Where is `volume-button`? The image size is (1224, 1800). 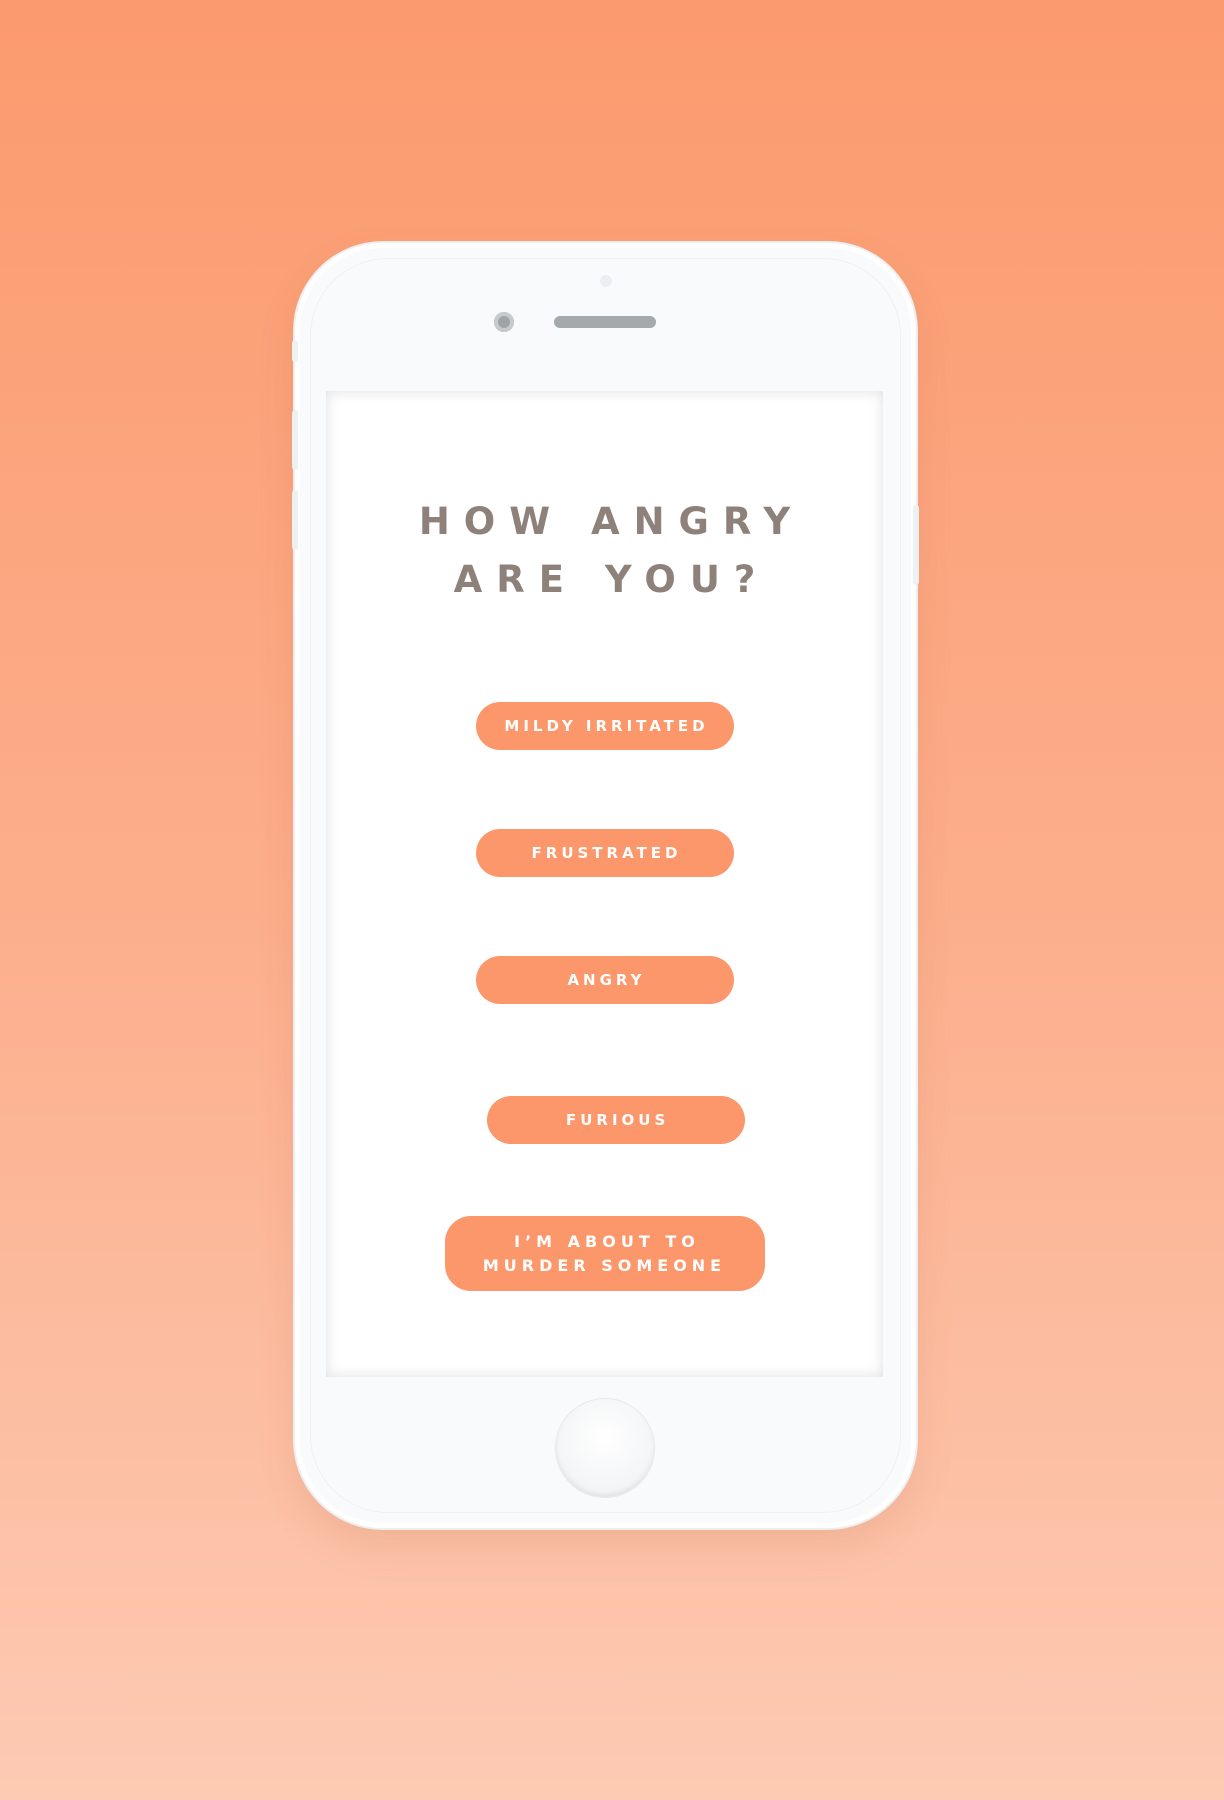 volume-button is located at coordinates (295, 351).